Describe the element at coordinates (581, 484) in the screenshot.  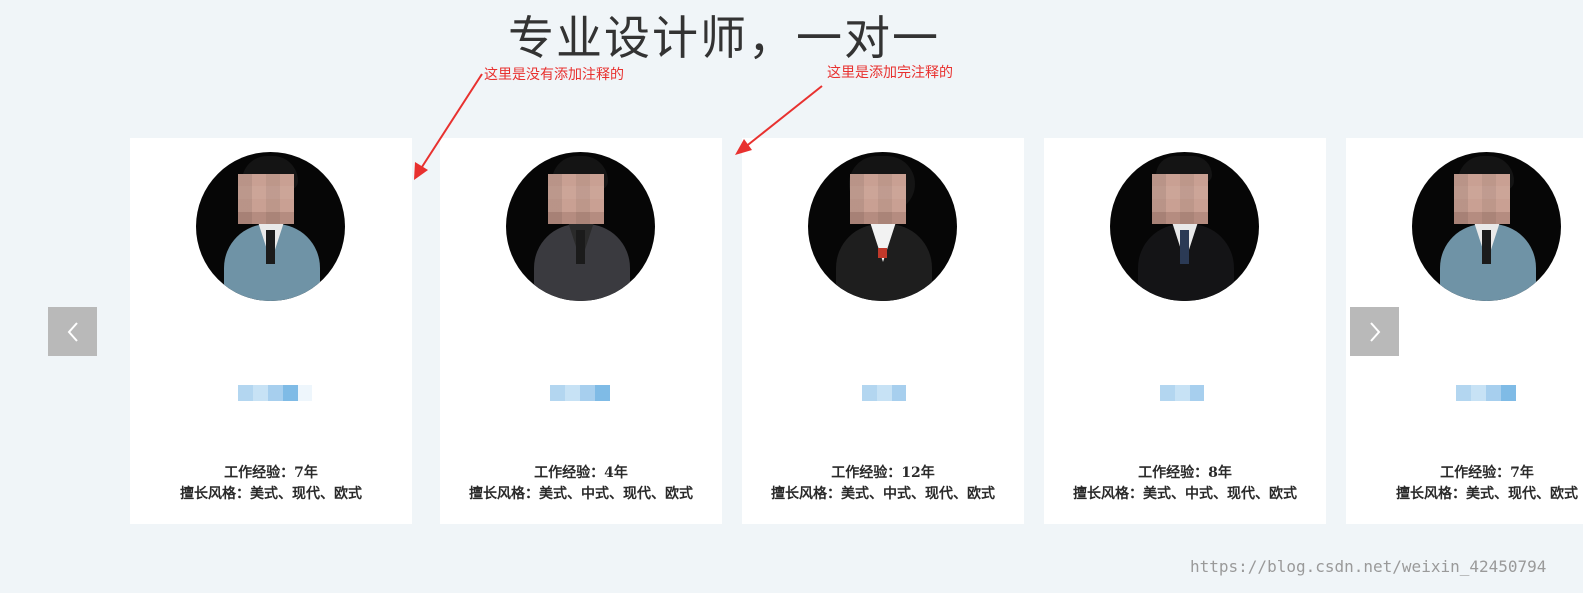
I see `designer-info: 工作经验：4年 擅长风格：美式、中式、现代、欧式` at that location.